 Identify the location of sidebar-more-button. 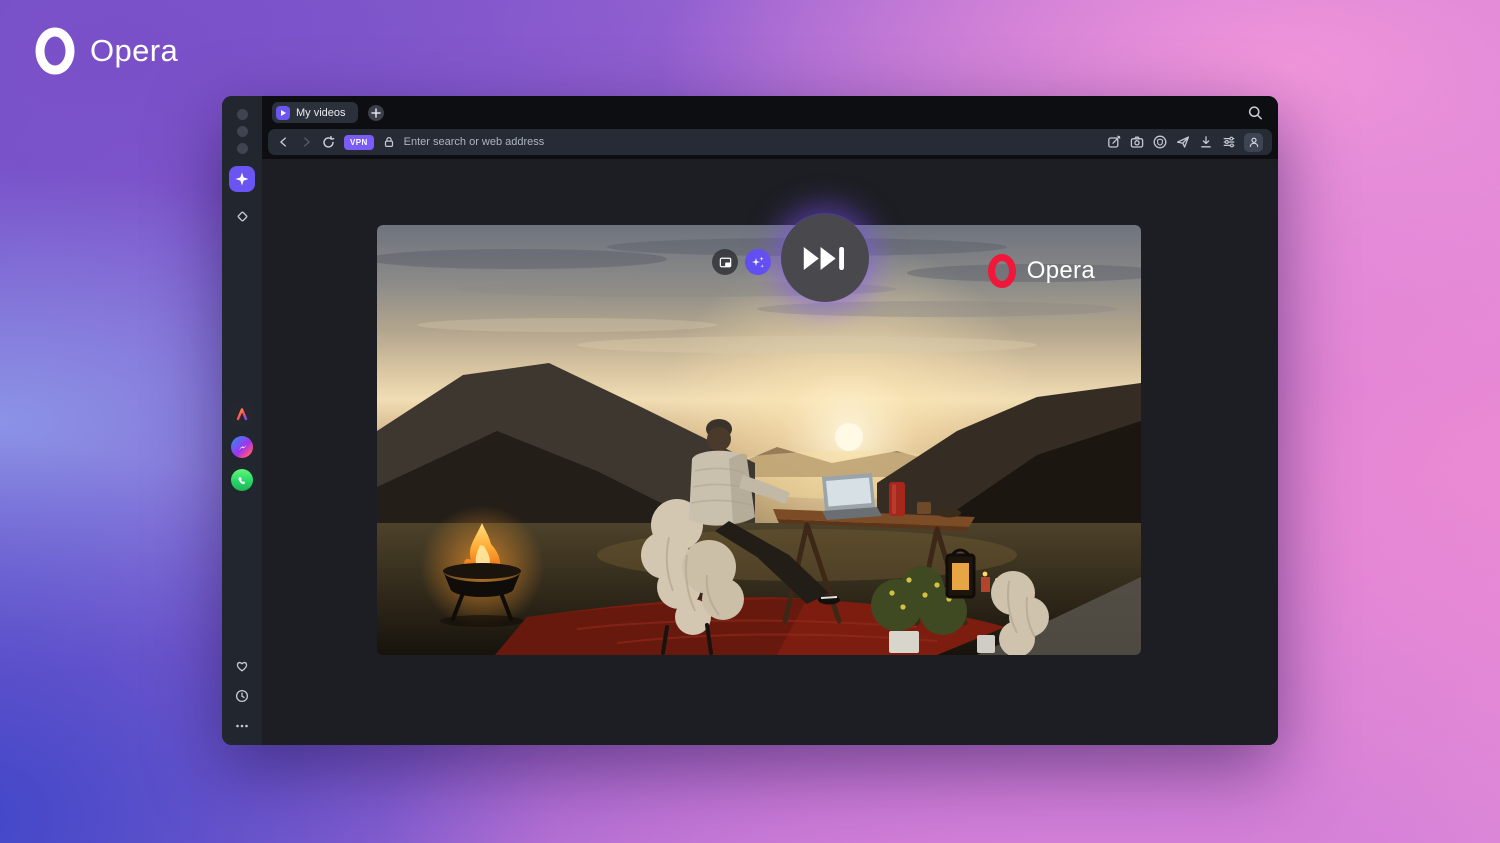
(242, 726).